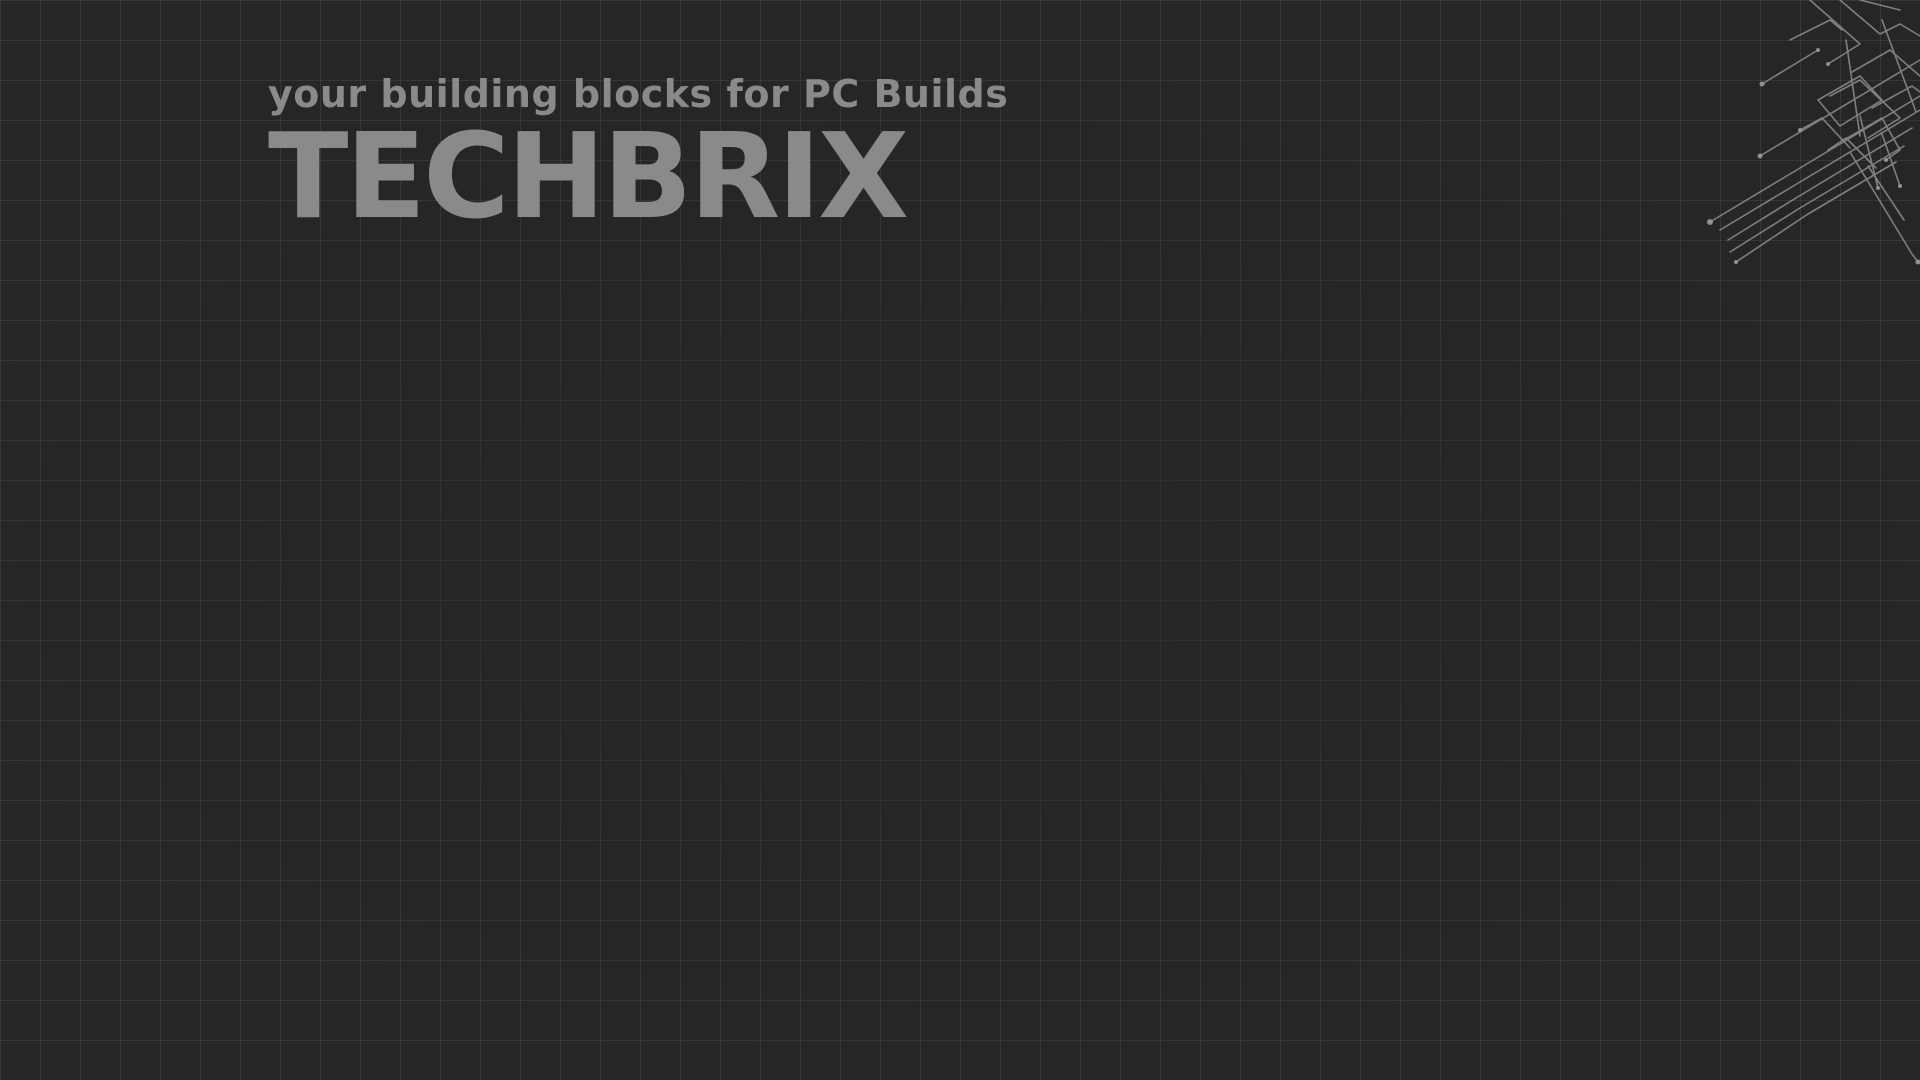 Image resolution: width=1920 pixels, height=1080 pixels. Describe the element at coordinates (1813, 132) in the screenshot. I see `circuit-trace-icon` at that location.